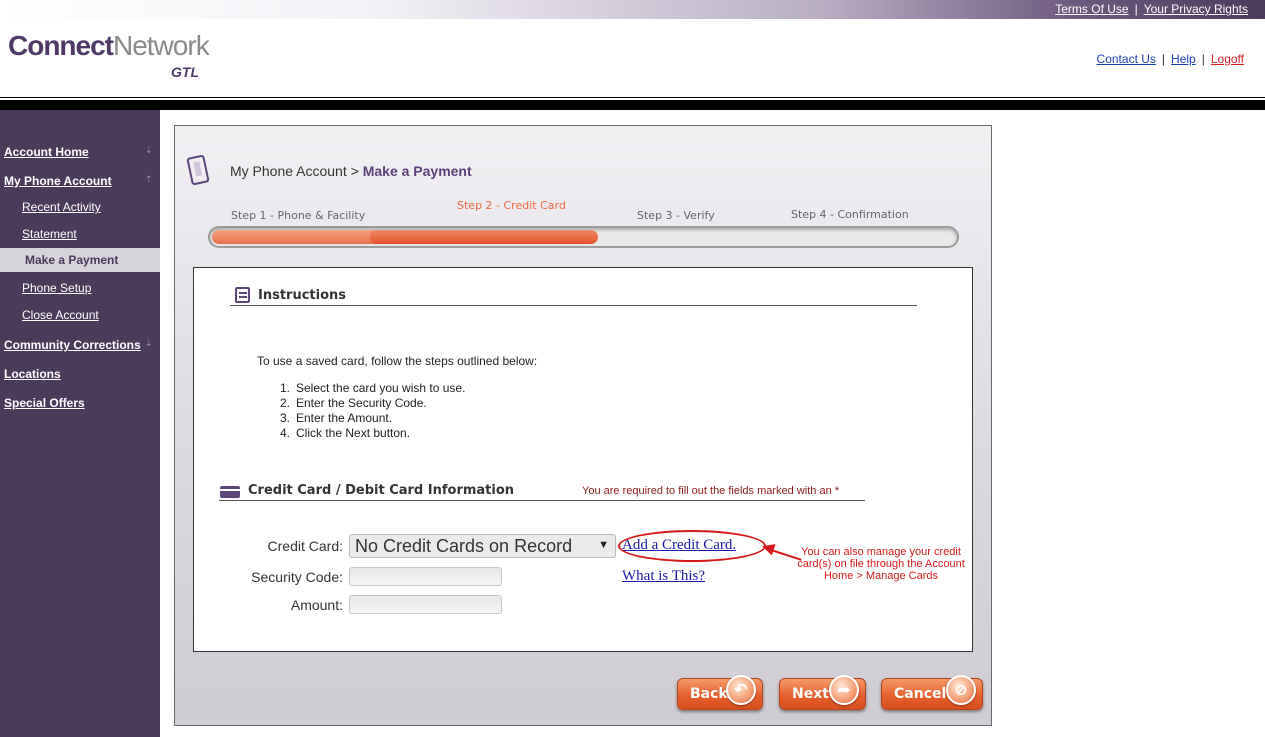  Describe the element at coordinates (1170, 59) in the screenshot. I see `header-links: Contact Us | Help | Logoff` at that location.